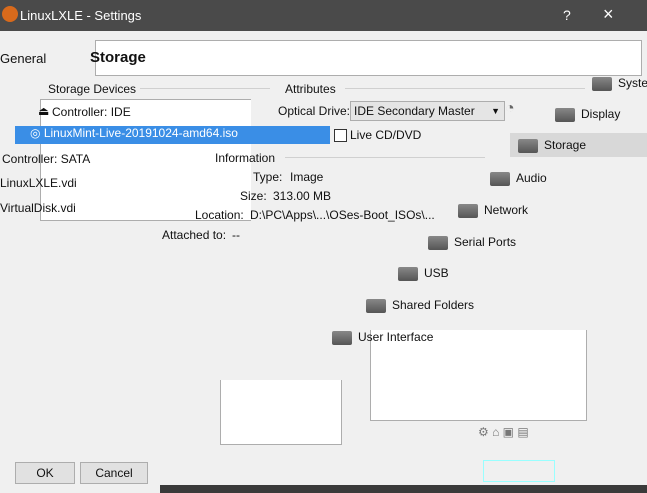 The image size is (647, 493). Describe the element at coordinates (46, 159) in the screenshot. I see `tree-item-controller-sata: Controller: SATA` at that location.